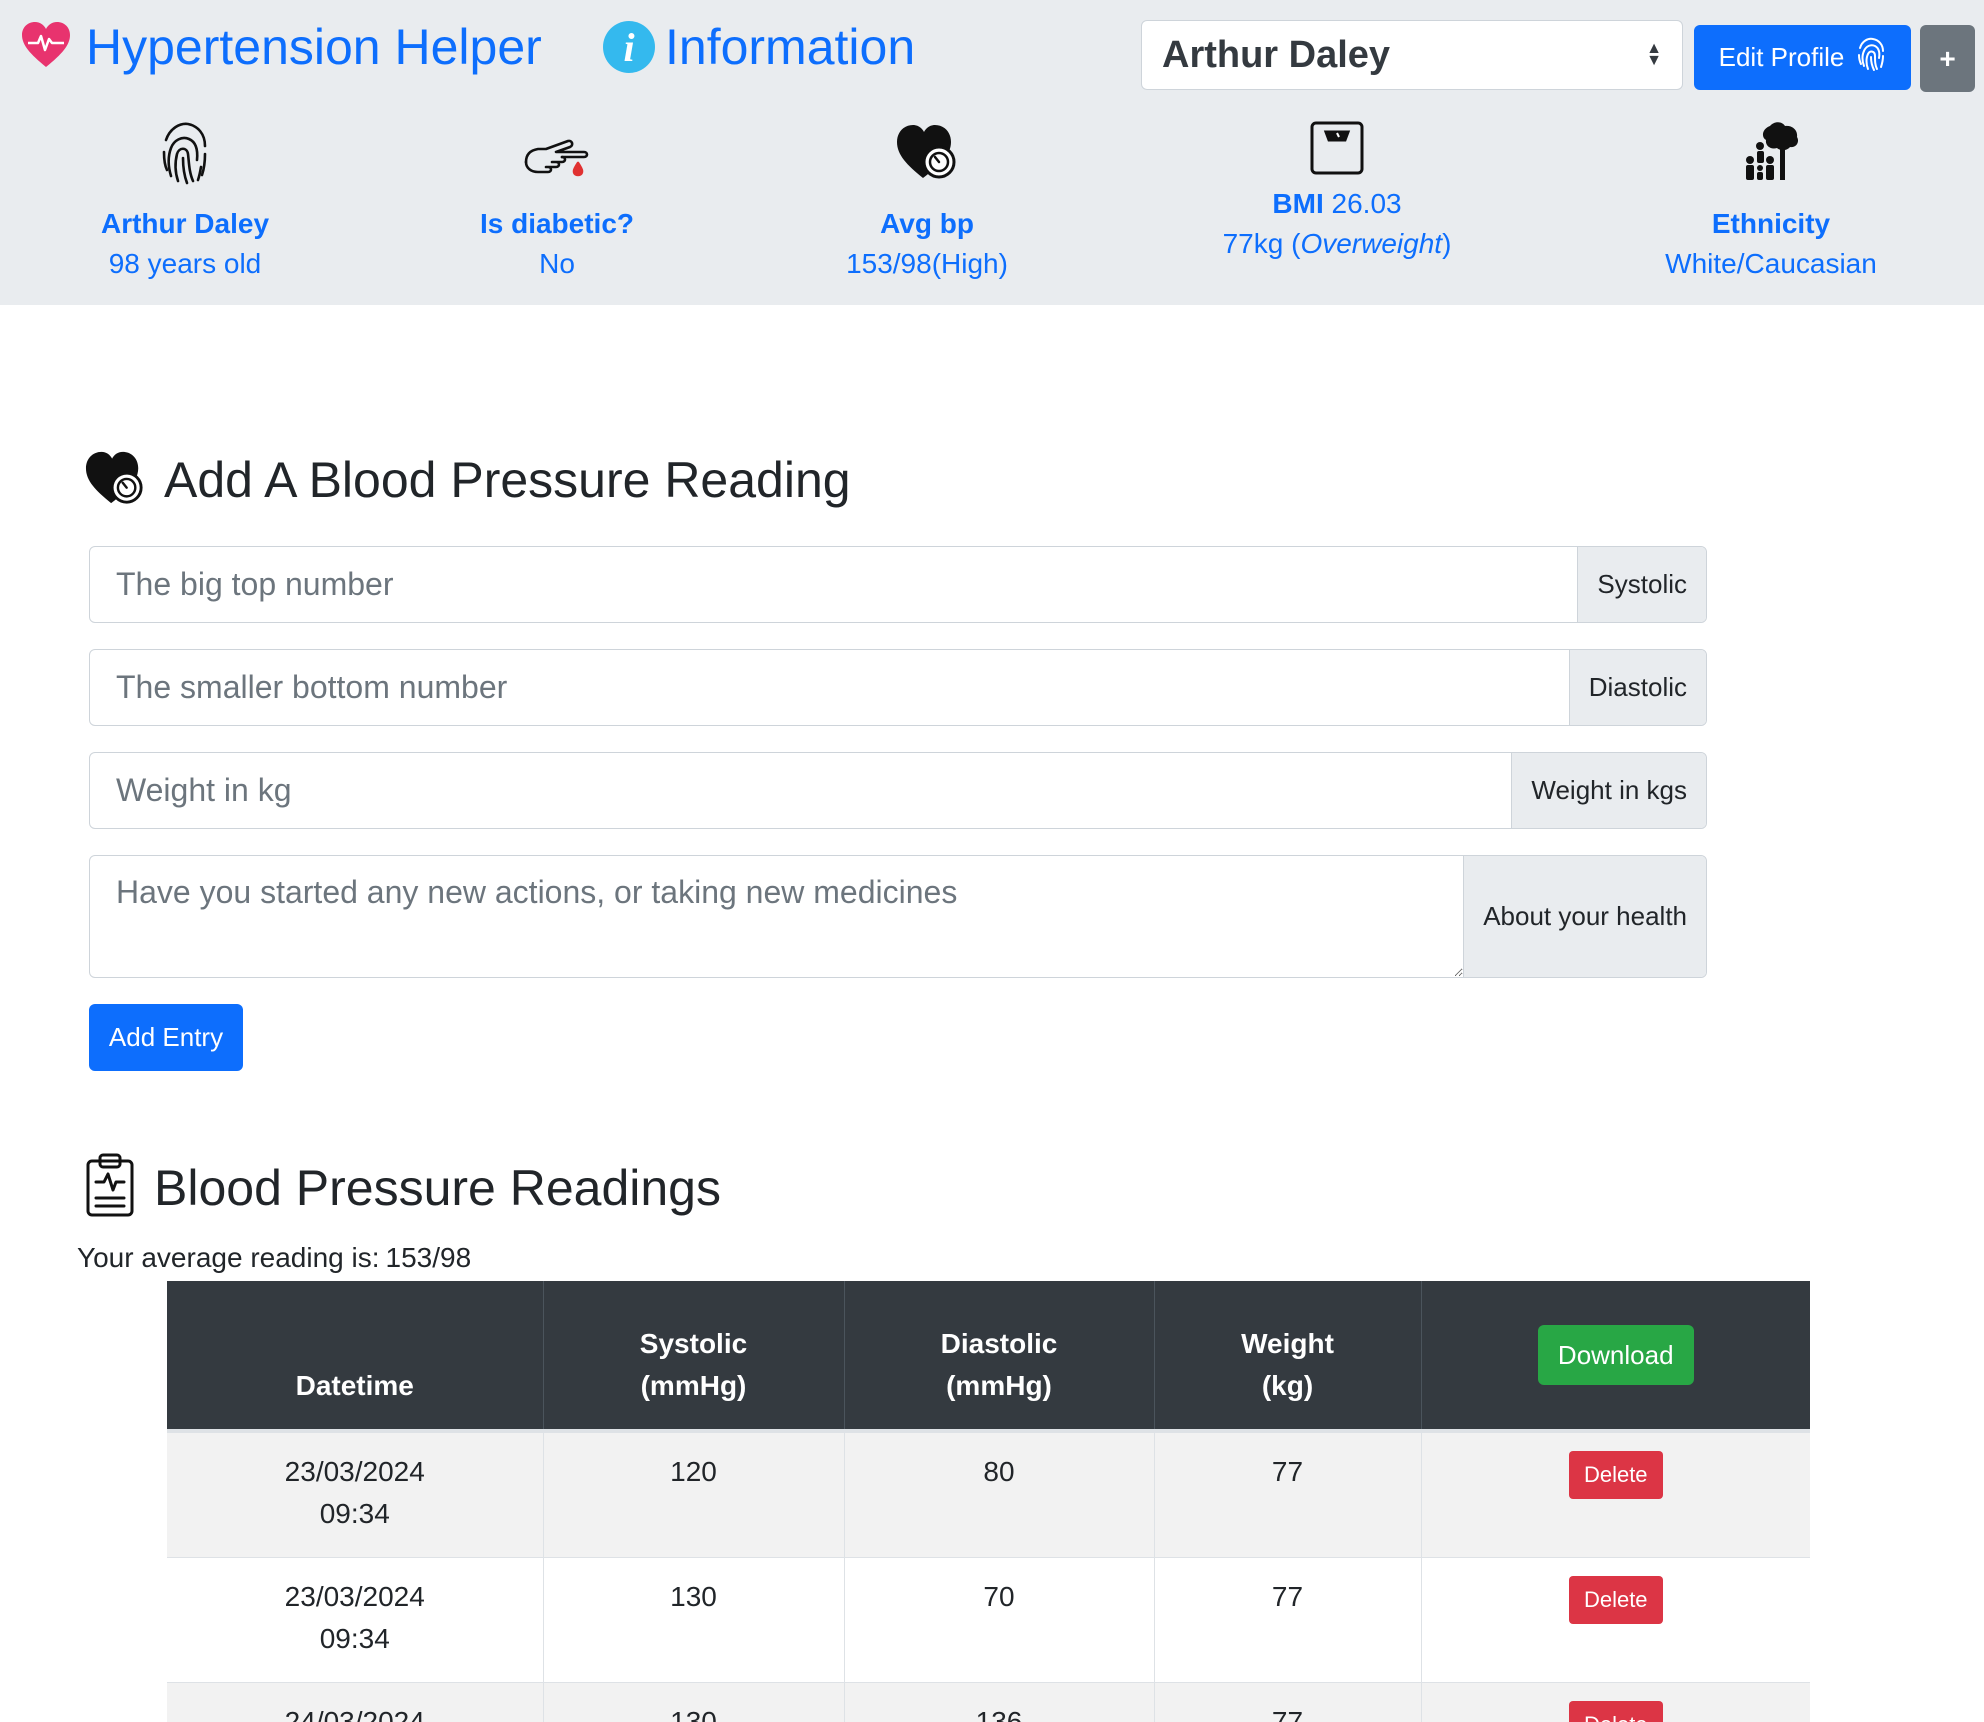  I want to click on stat-bmi: BMI 26.03 77kg (Overweight), so click(1337, 190).